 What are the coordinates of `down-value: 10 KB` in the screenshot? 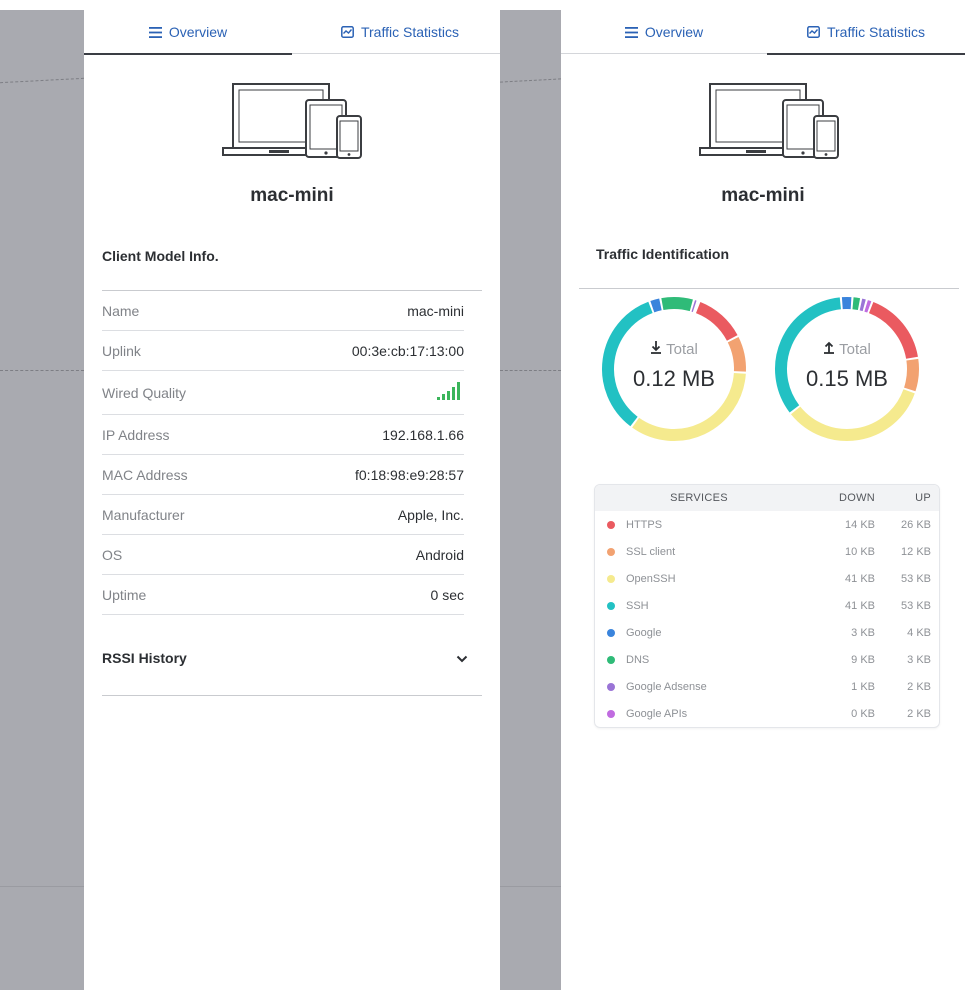 It's located at (860, 551).